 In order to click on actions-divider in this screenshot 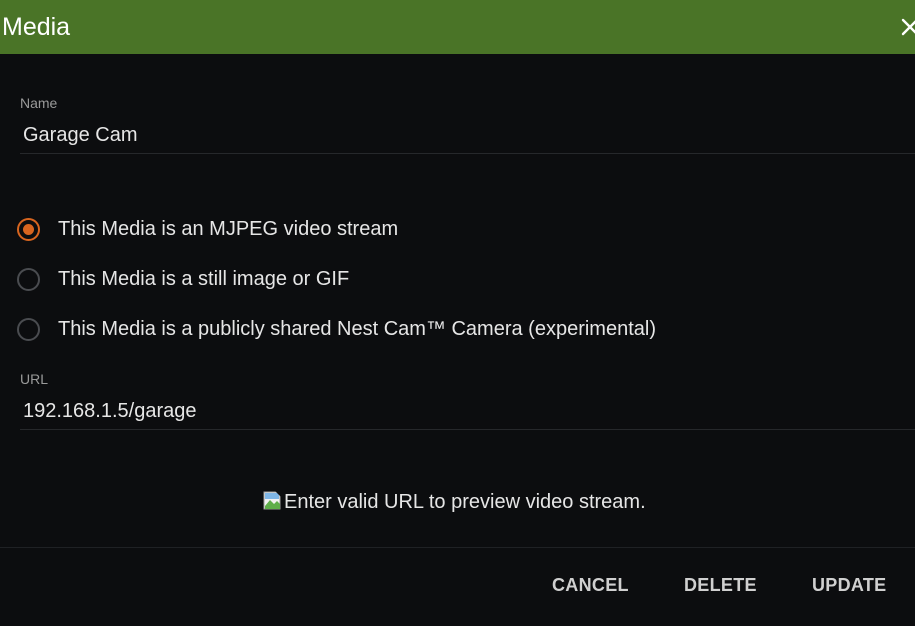, I will do `click(457, 547)`.